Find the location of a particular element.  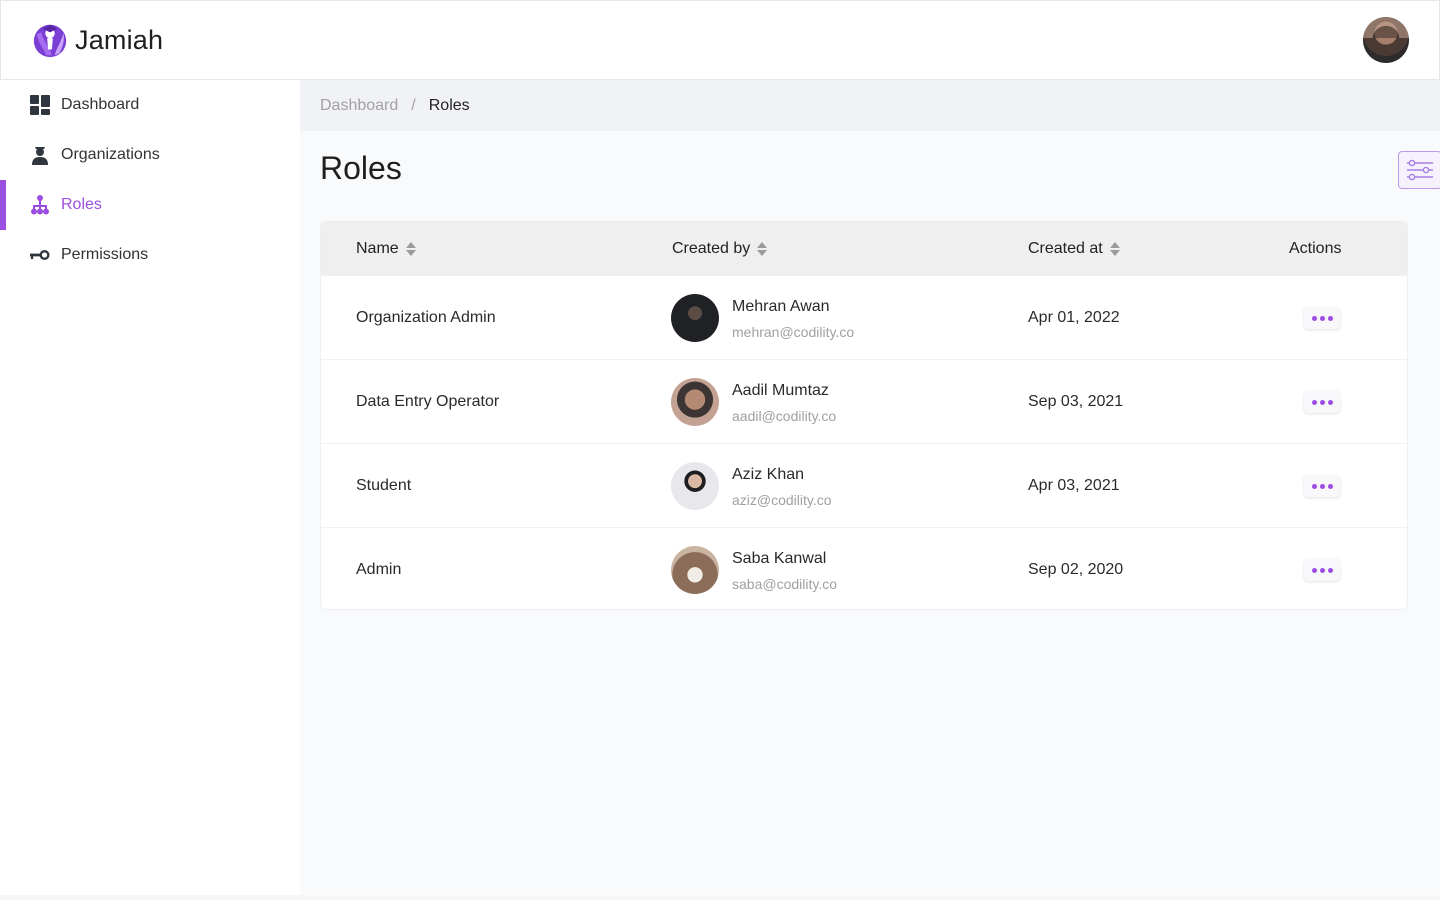

column-header-actions: Actions is located at coordinates (1315, 249).